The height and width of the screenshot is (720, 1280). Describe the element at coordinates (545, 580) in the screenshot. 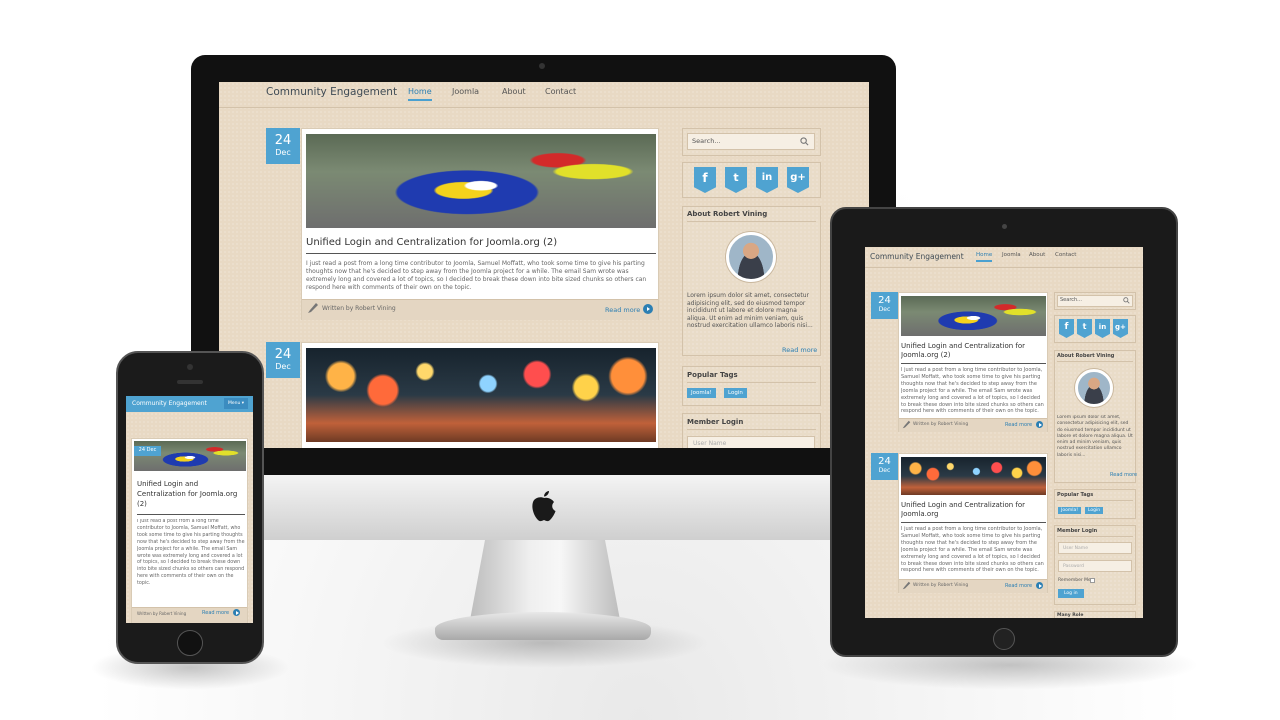

I see `imac-stand-neck` at that location.